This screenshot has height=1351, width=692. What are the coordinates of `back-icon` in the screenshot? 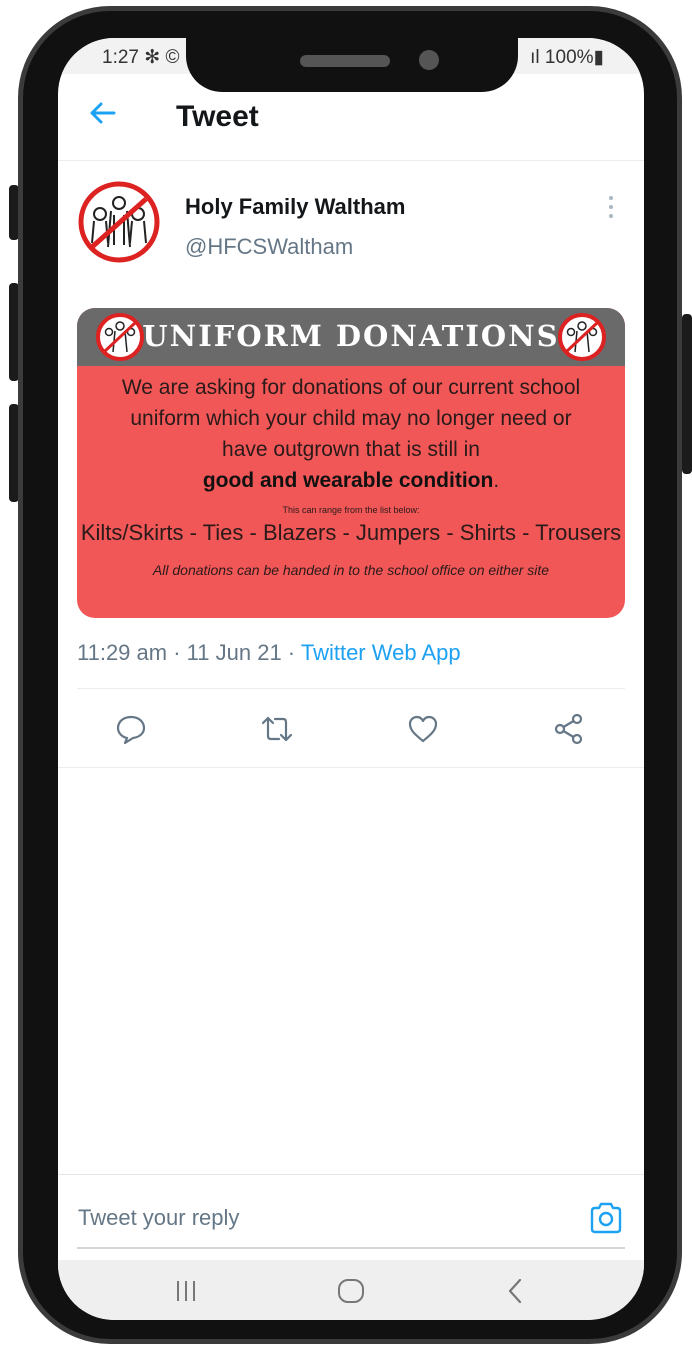 It's located at (516, 1291).